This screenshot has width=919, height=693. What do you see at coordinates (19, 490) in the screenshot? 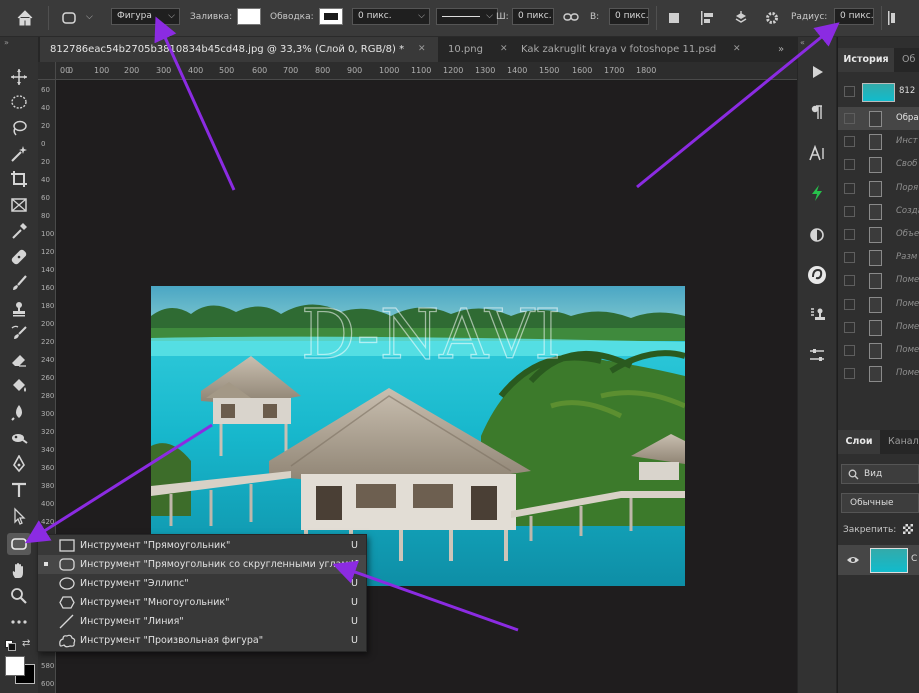
I see `type-tool-icon` at bounding box center [19, 490].